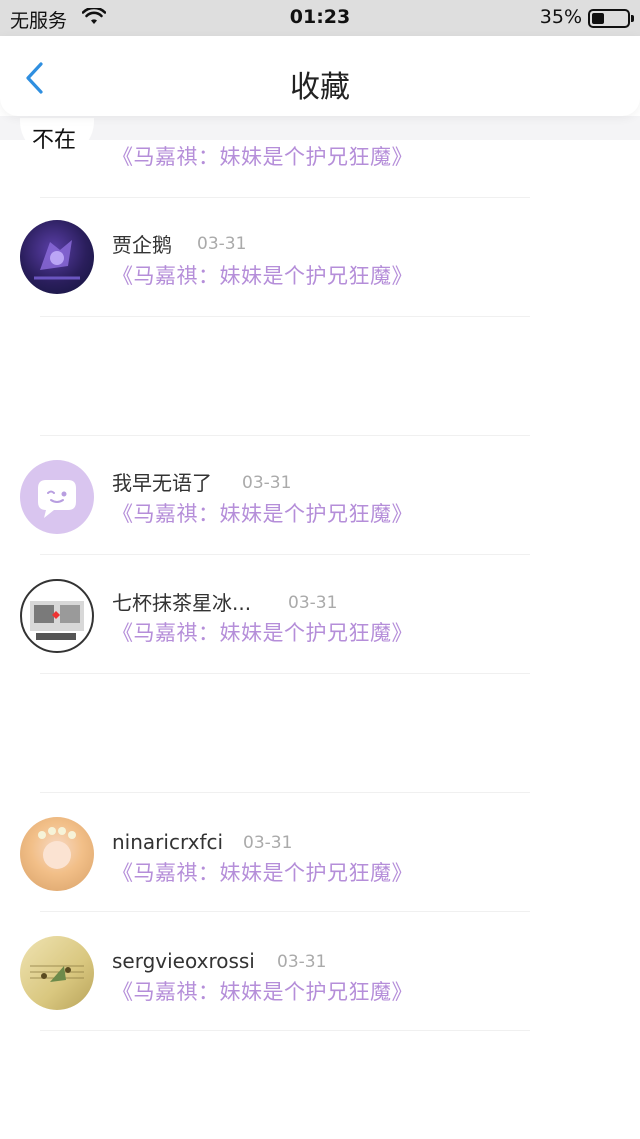 The height and width of the screenshot is (1139, 640). I want to click on chat-bubble-icon, so click(57, 499).